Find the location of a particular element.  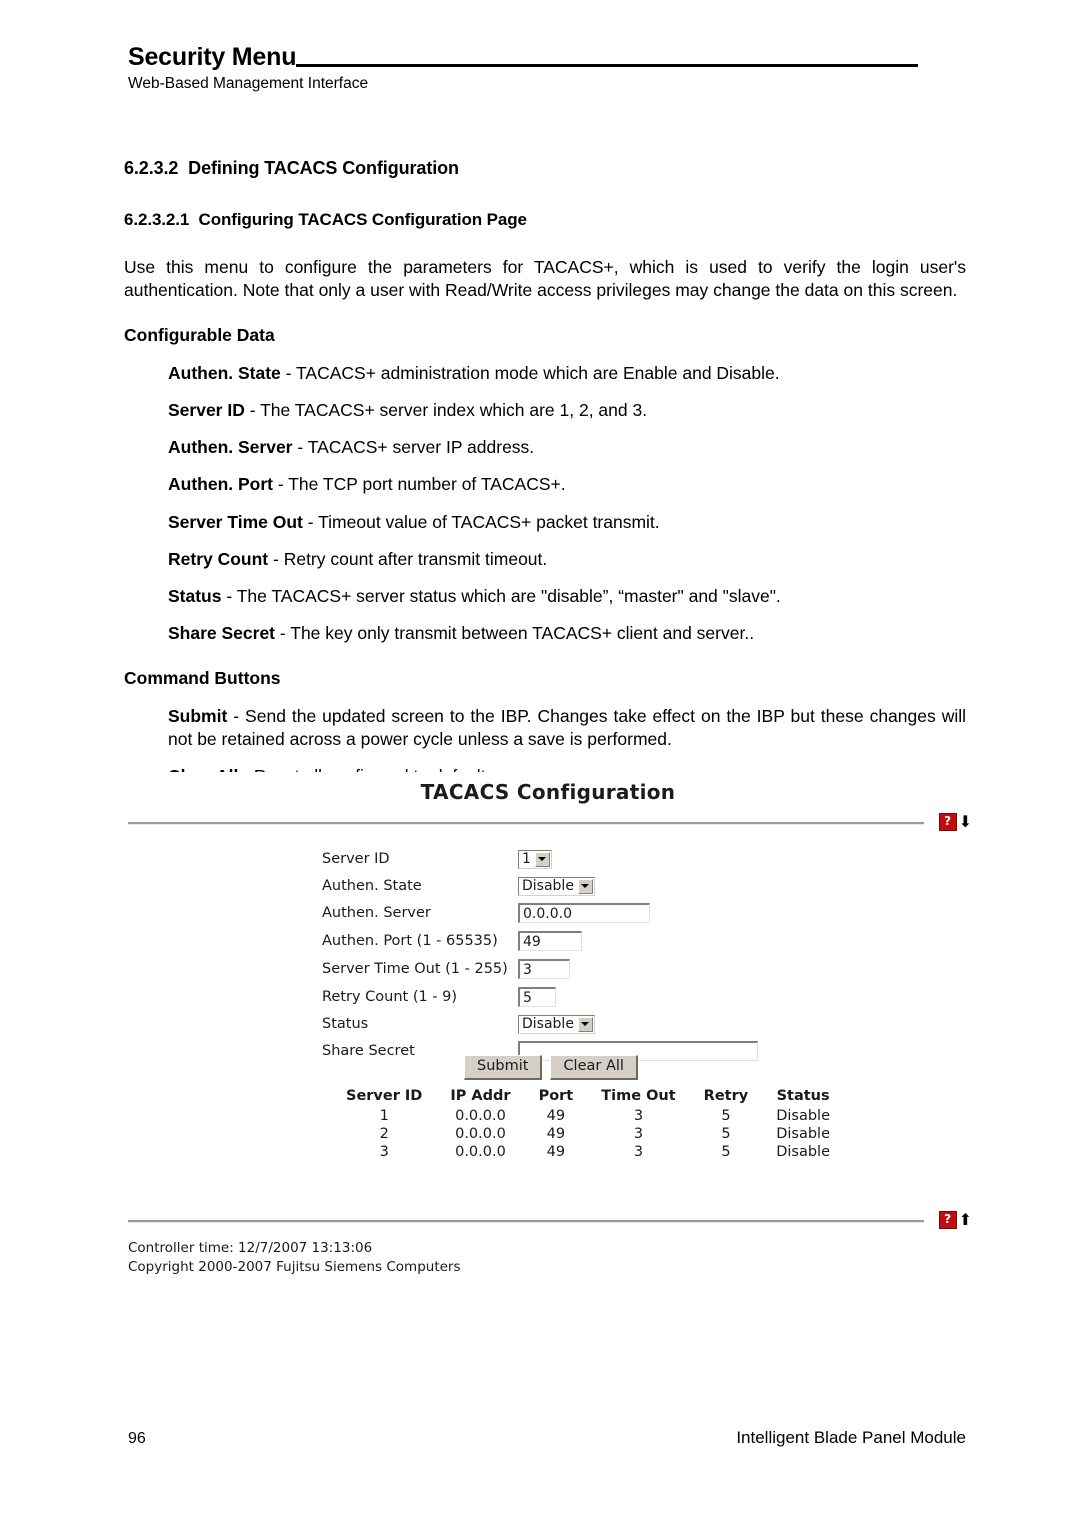

form-row-server-id: Server ID 1 is located at coordinates (437, 859).